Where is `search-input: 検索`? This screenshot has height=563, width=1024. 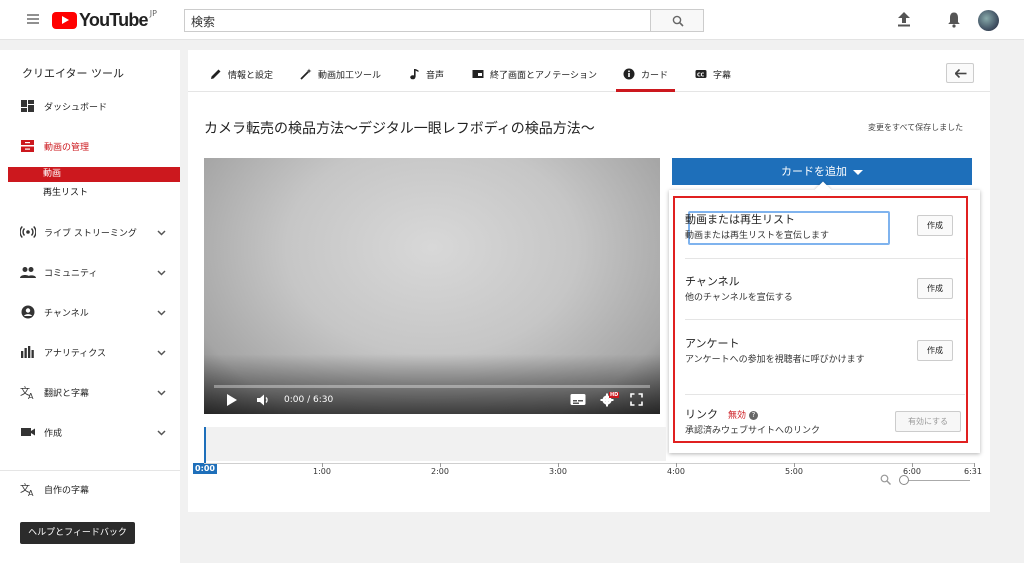
search-input: 検索 is located at coordinates (417, 20).